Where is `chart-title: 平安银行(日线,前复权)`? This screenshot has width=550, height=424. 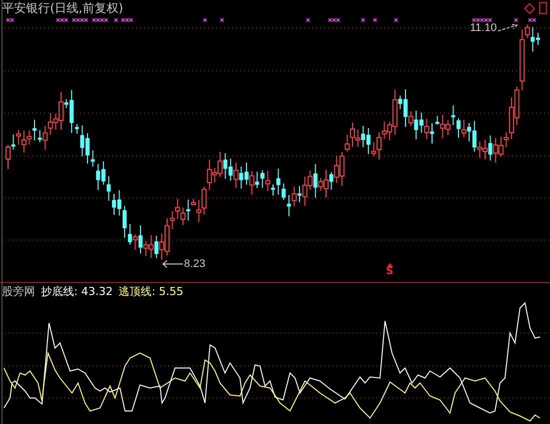 chart-title: 平安银行(日线,前复权) is located at coordinates (63, 8).